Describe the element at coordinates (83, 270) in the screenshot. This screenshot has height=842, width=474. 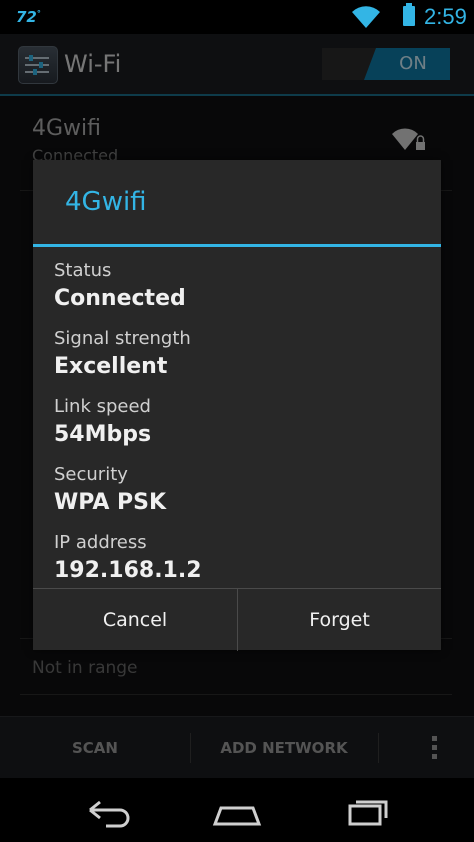
I see `status-label: Status` at that location.